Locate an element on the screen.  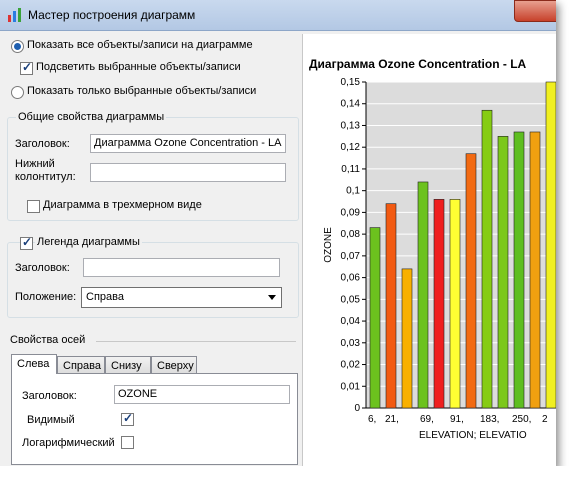
axis-visible-checkbox is located at coordinates (127, 418).